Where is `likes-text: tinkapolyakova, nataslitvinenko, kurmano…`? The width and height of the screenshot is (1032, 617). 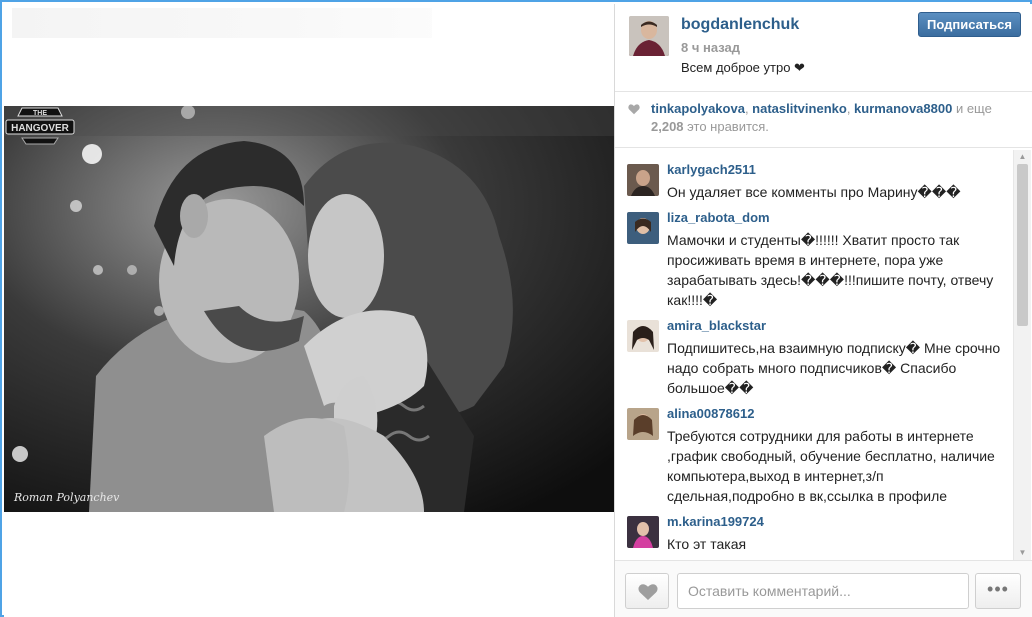 likes-text: tinkapolyakova, nataslitvinenko, kurmano… is located at coordinates (836, 118).